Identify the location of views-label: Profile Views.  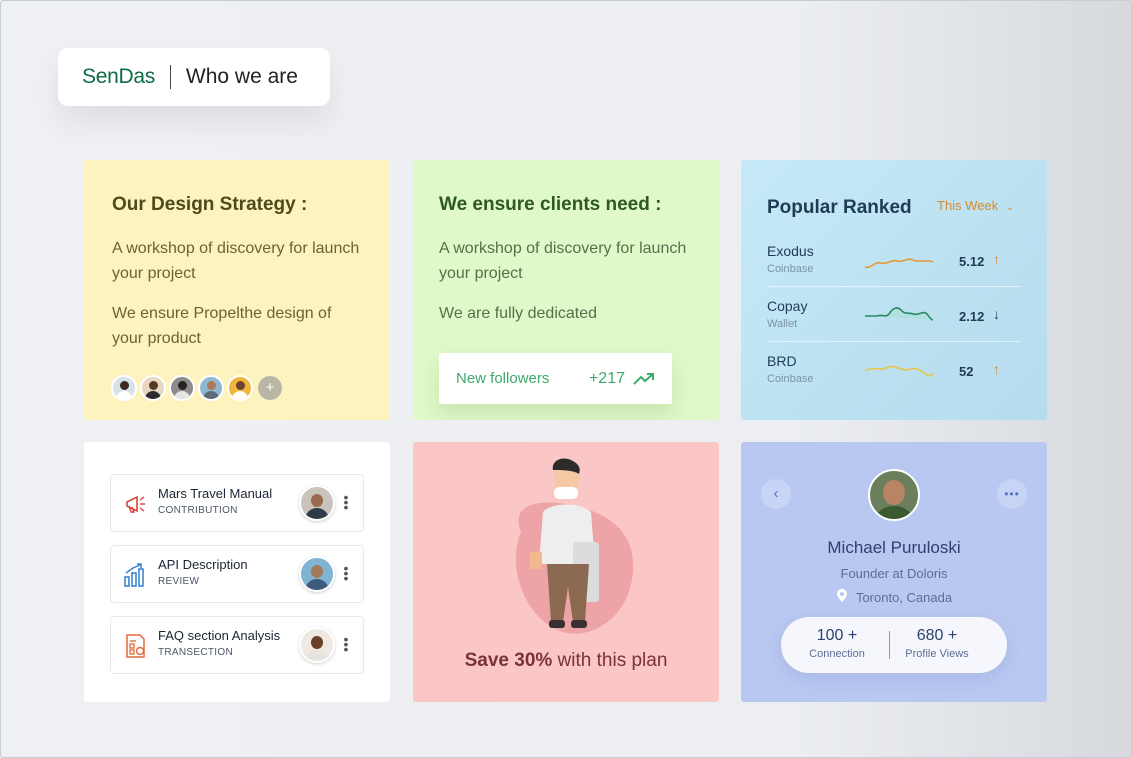
(937, 654).